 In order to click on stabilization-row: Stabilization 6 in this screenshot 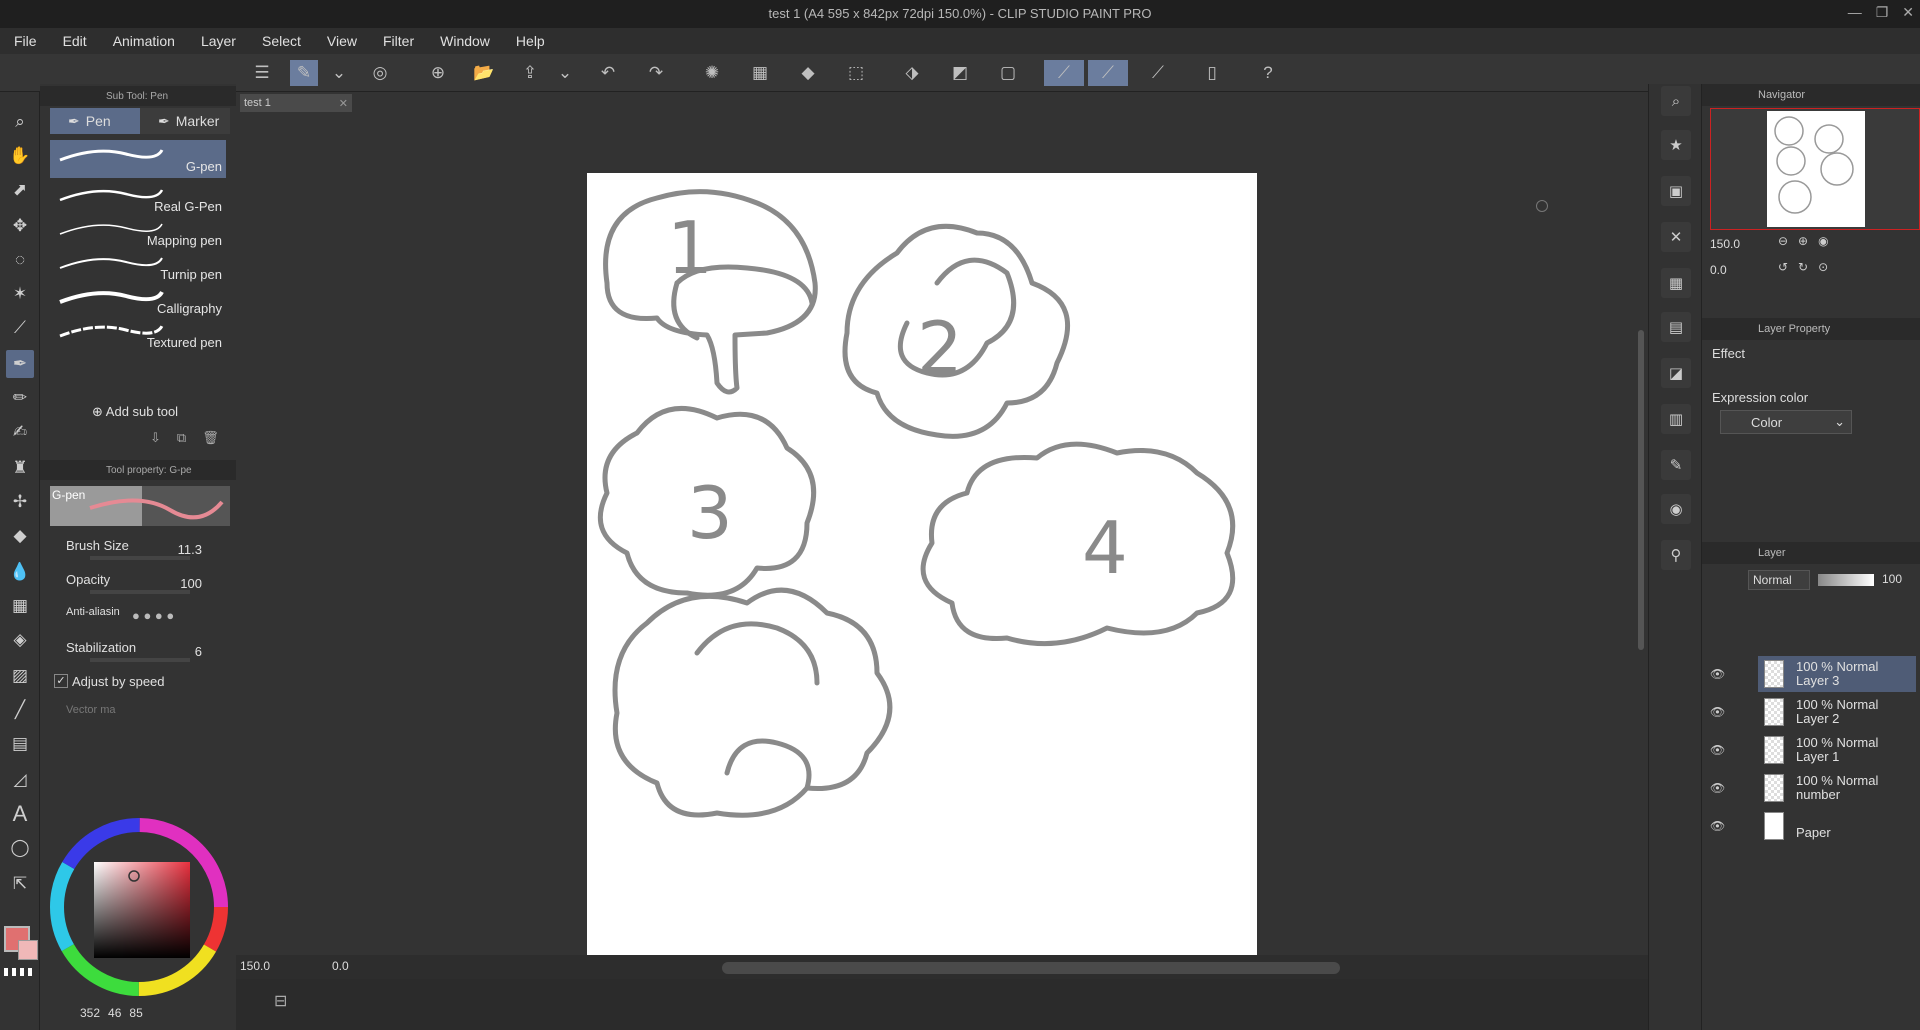, I will do `click(140, 651)`.